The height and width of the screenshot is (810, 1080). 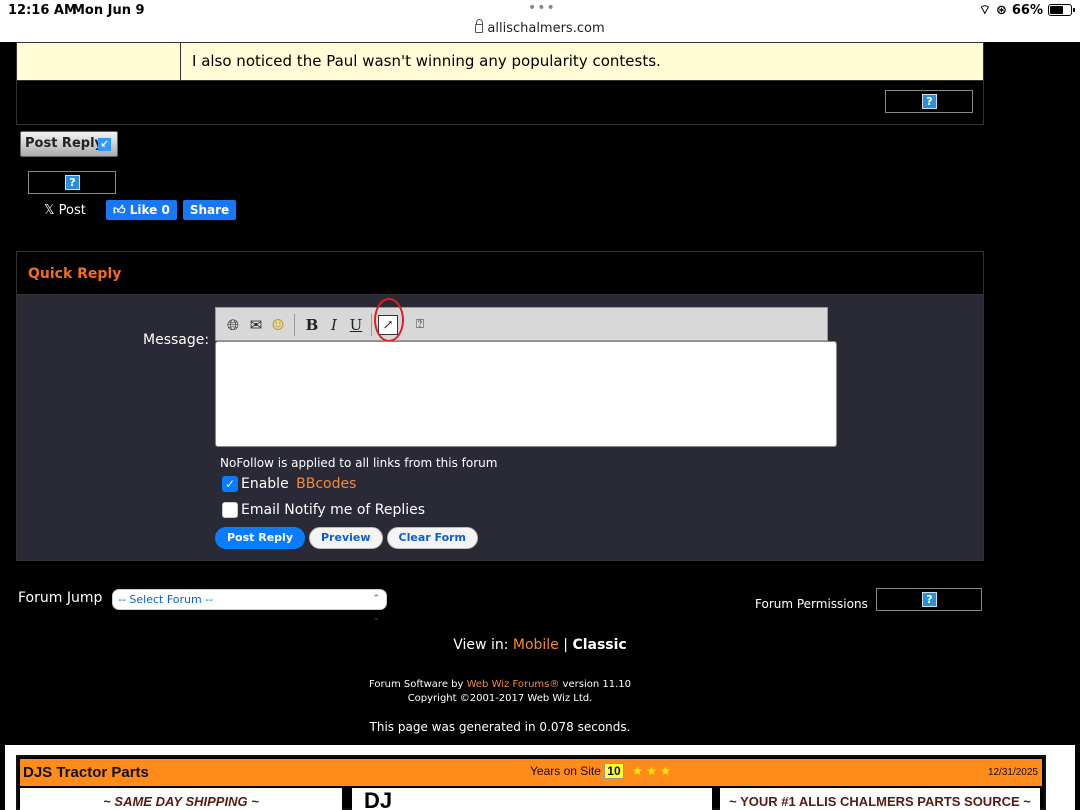 What do you see at coordinates (1061, 10) in the screenshot?
I see `battery-icon` at bounding box center [1061, 10].